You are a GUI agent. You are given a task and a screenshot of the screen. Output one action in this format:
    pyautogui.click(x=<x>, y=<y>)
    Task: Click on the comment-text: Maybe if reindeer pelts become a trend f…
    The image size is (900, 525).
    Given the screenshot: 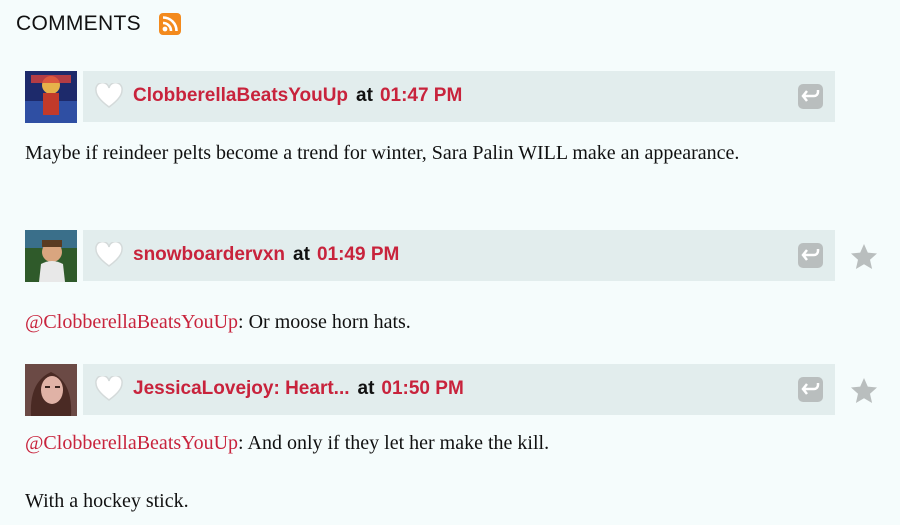 What is the action you would take?
    pyautogui.click(x=382, y=153)
    